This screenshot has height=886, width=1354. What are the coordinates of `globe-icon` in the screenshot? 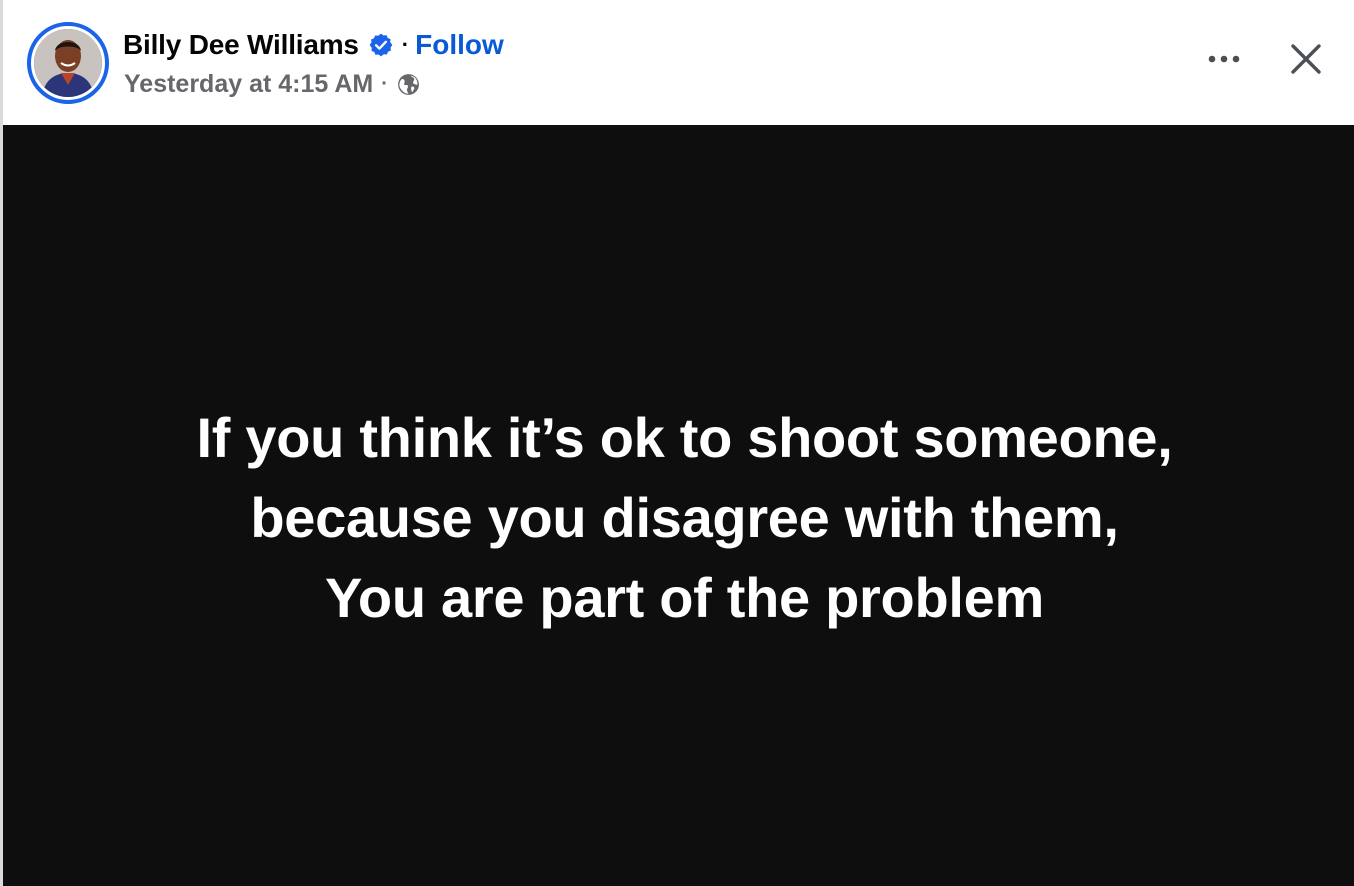 It's located at (408, 84).